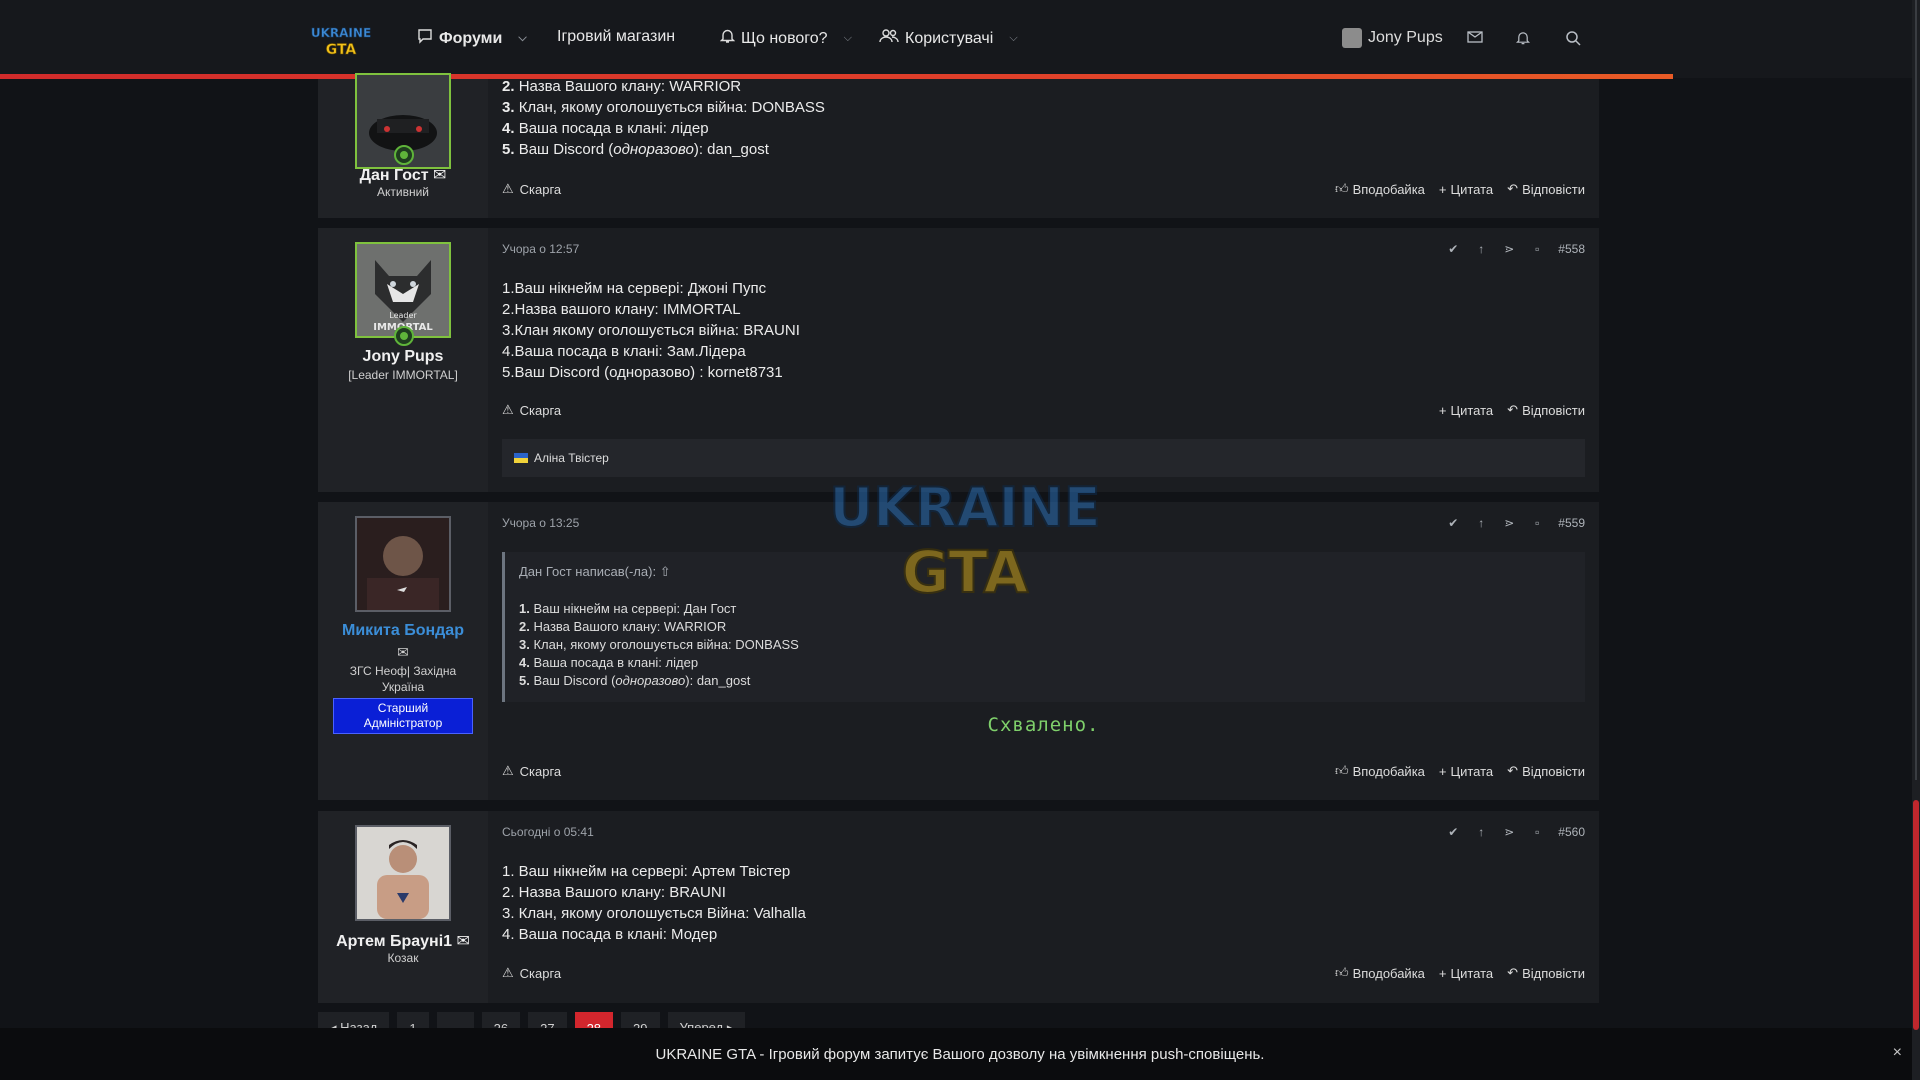 The height and width of the screenshot is (1080, 1920). Describe the element at coordinates (548, 832) in the screenshot. I see `post-timestamp: Сьогодні о 05:41` at that location.